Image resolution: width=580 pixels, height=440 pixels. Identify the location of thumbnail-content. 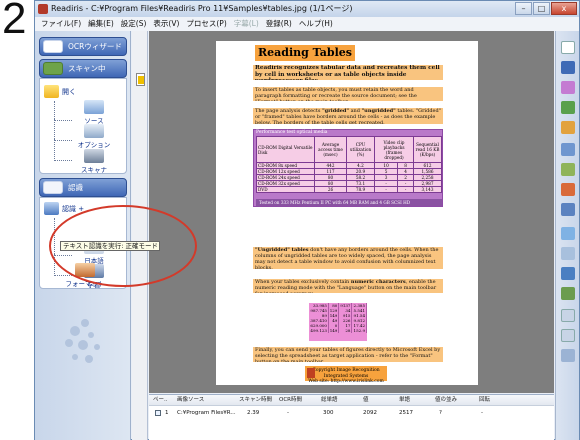
(141, 80).